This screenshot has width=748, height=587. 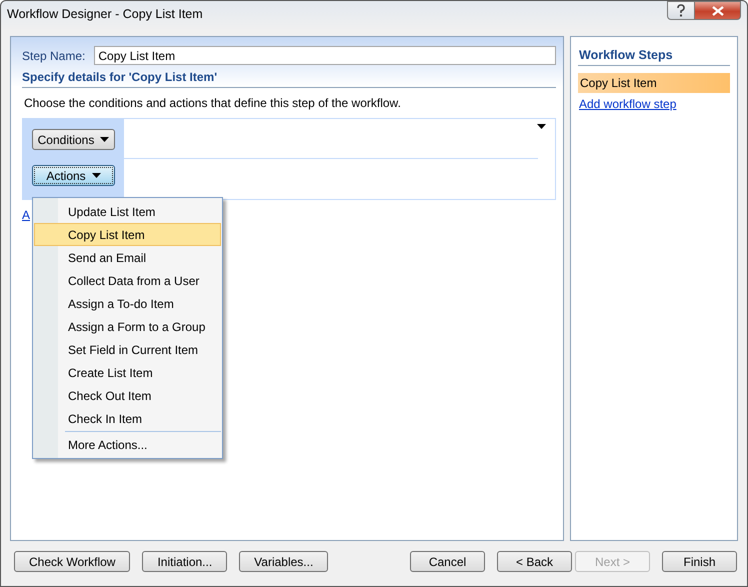 I want to click on close-button, so click(x=718, y=10).